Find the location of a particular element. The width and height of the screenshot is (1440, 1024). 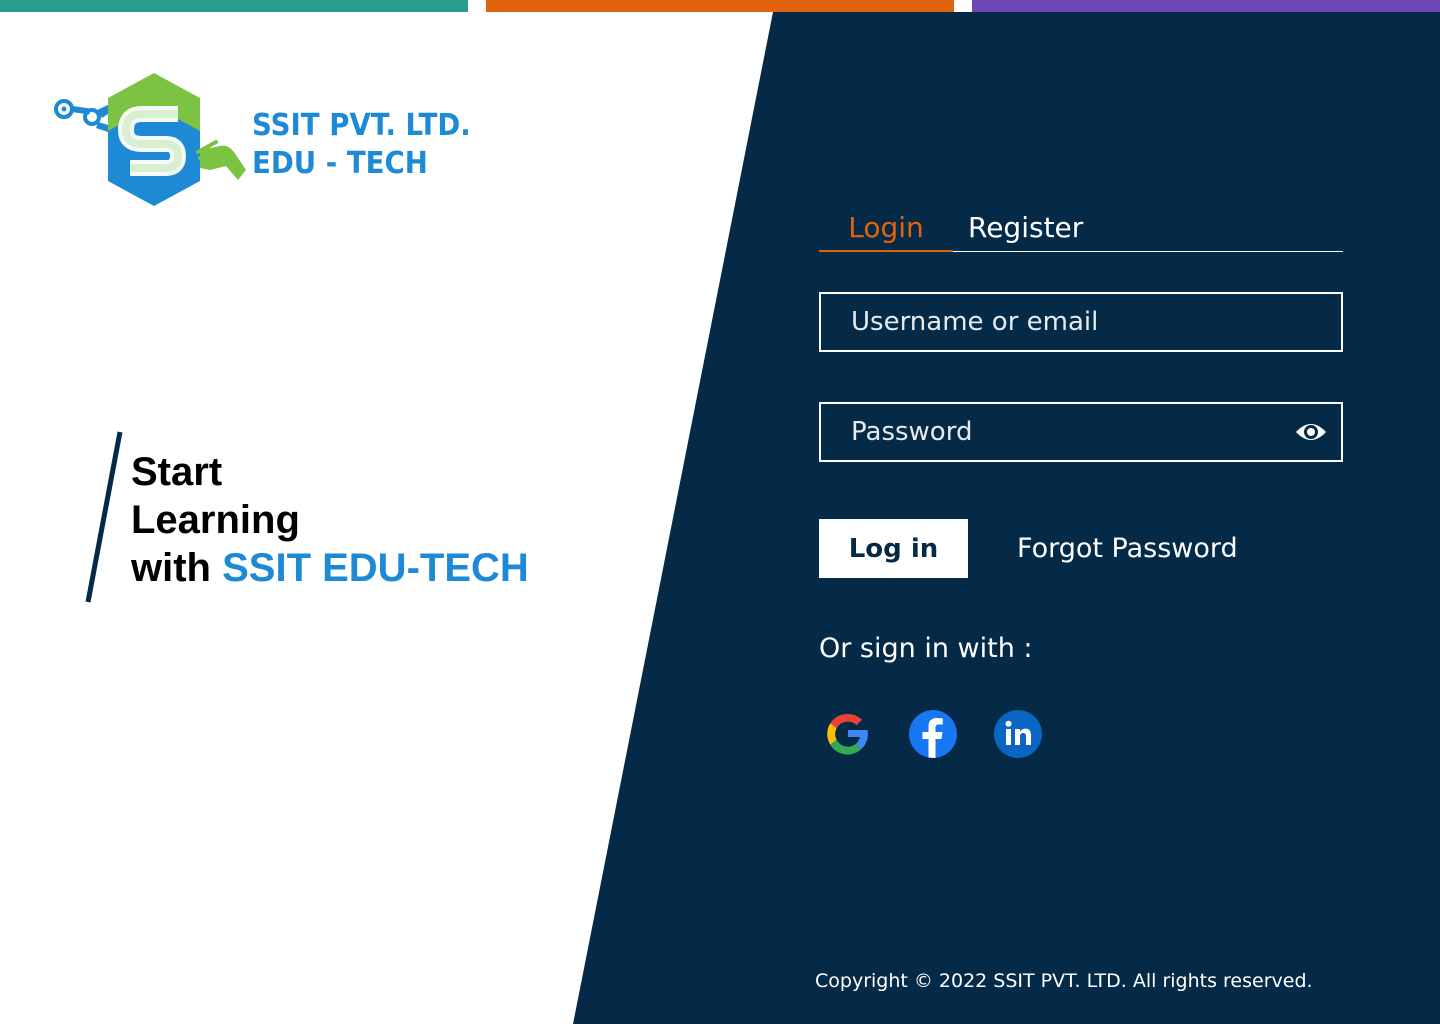

username-input is located at coordinates (1056, 322).